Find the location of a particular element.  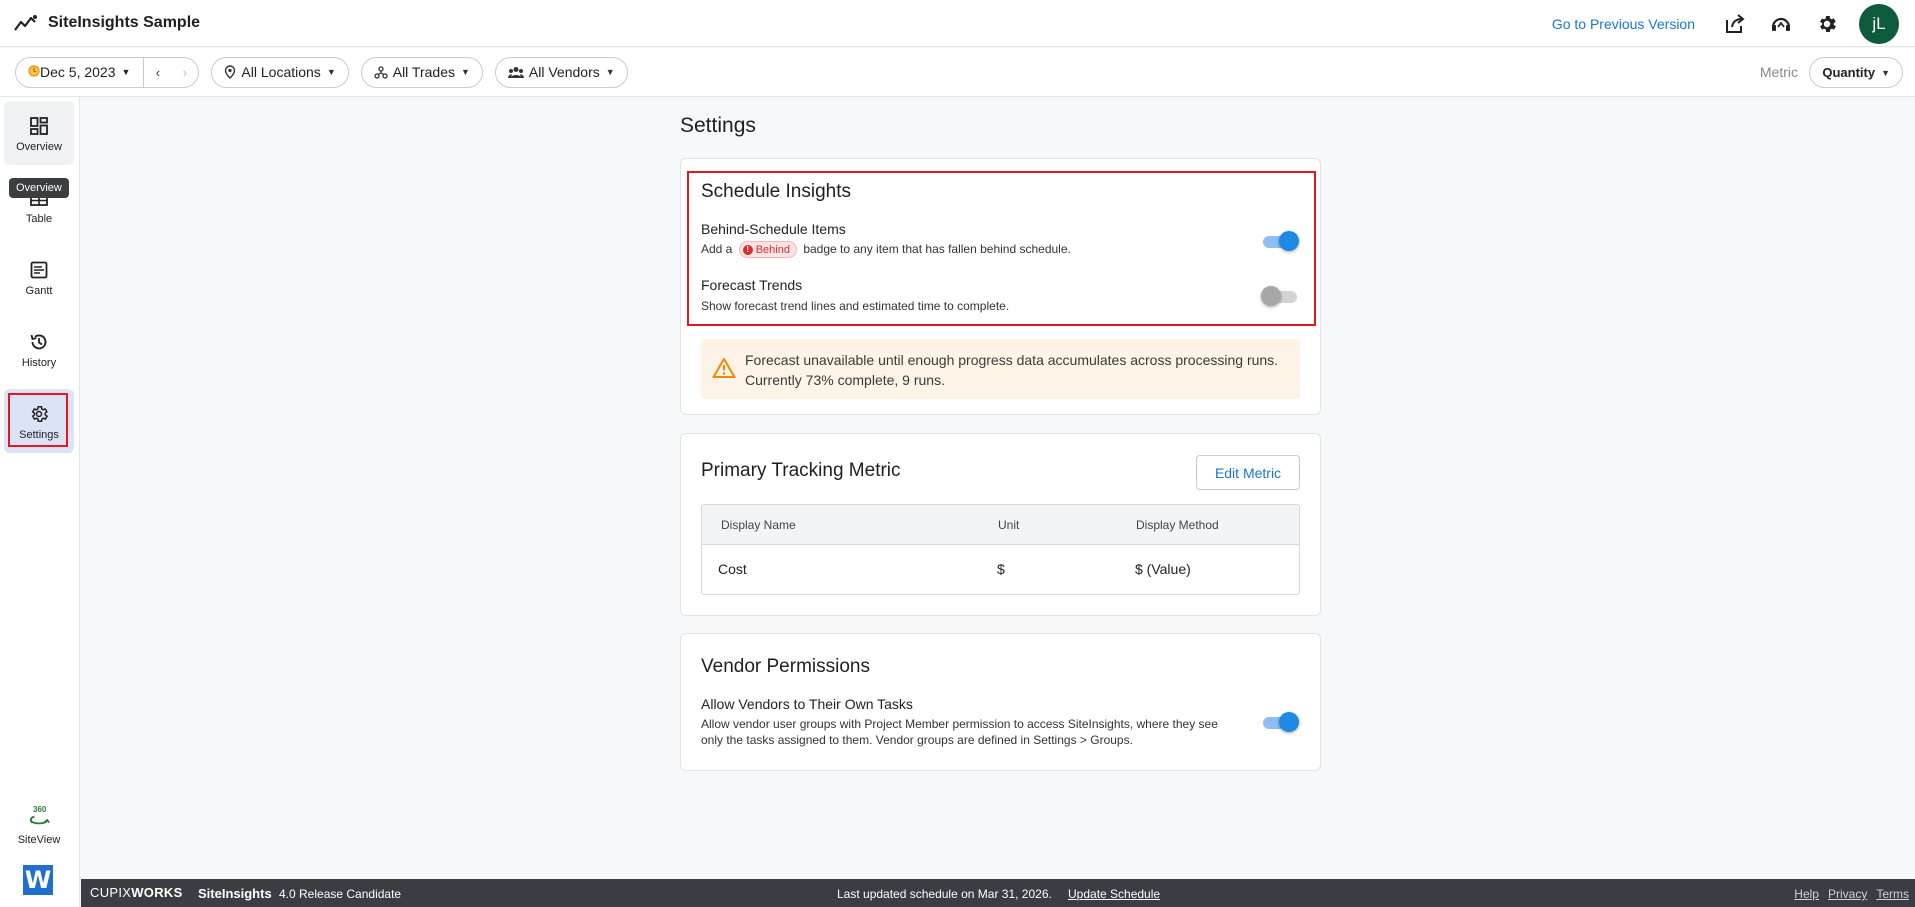

sidebar-item-overview: Overview is located at coordinates (39, 133).